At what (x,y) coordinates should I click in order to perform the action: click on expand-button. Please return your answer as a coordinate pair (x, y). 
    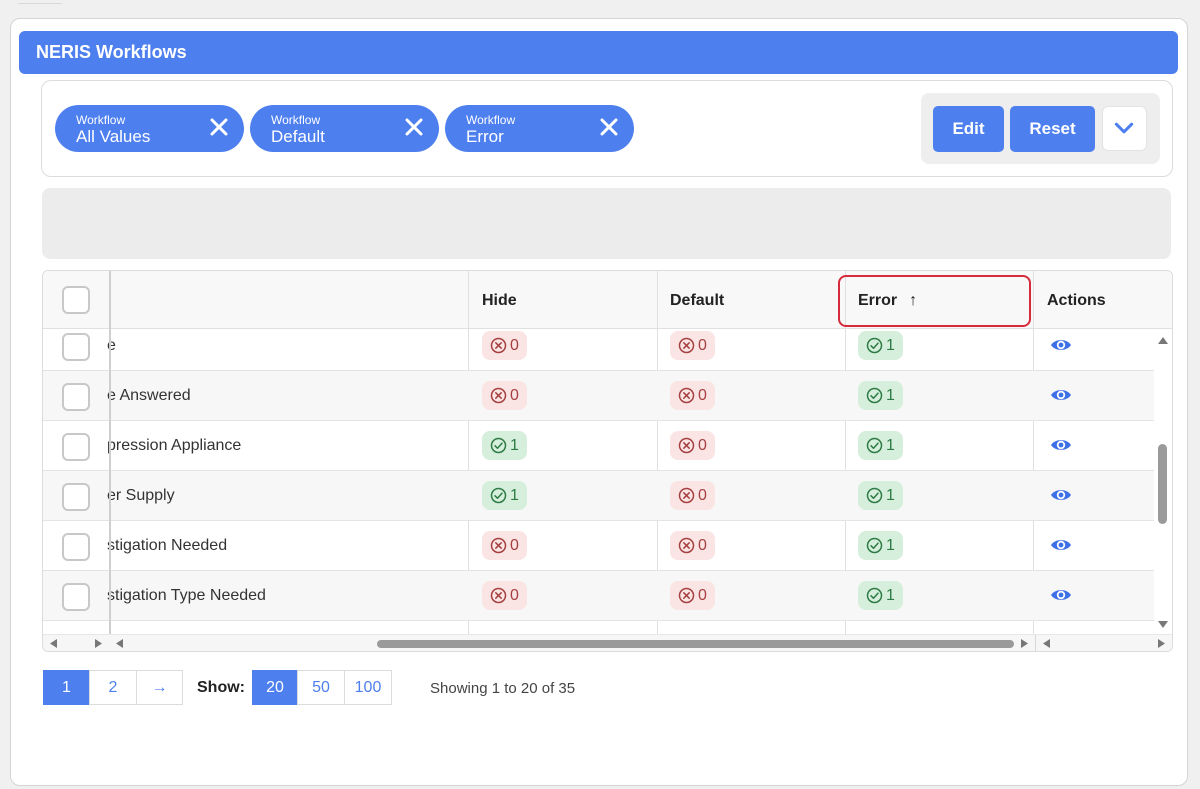
    Looking at the image, I should click on (1124, 128).